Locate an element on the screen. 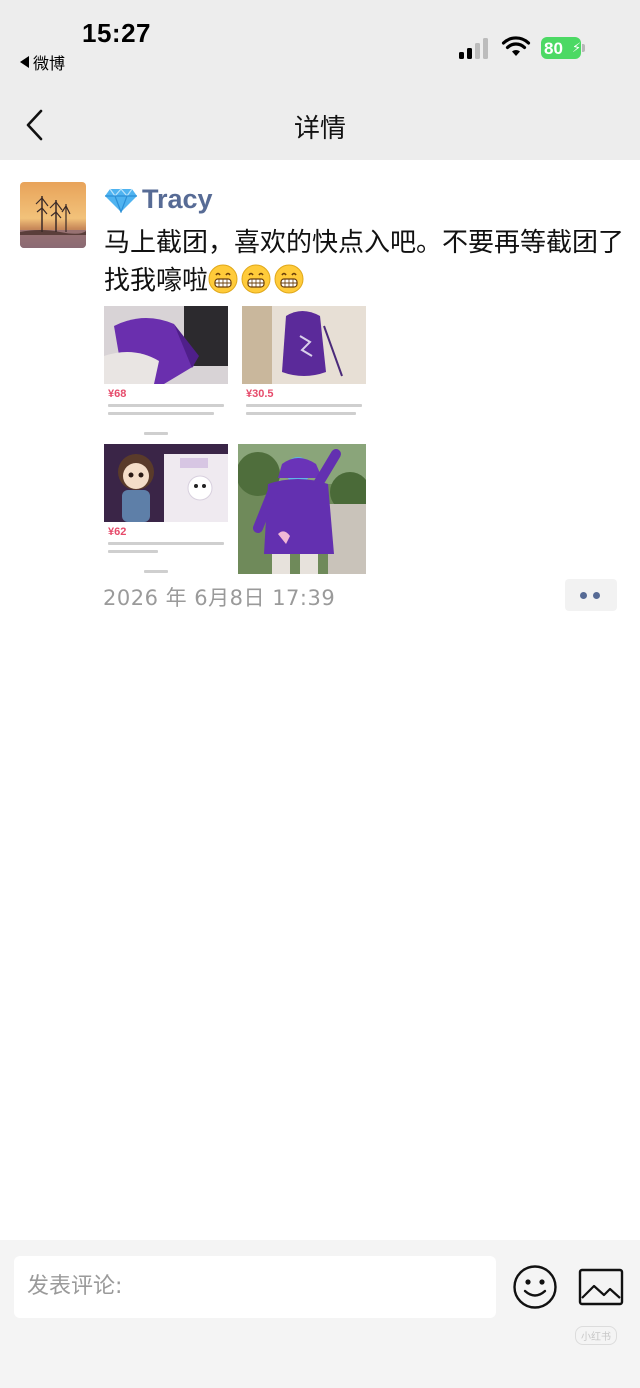 This screenshot has width=640, height=1388. avatar-sunset-image is located at coordinates (53, 215).